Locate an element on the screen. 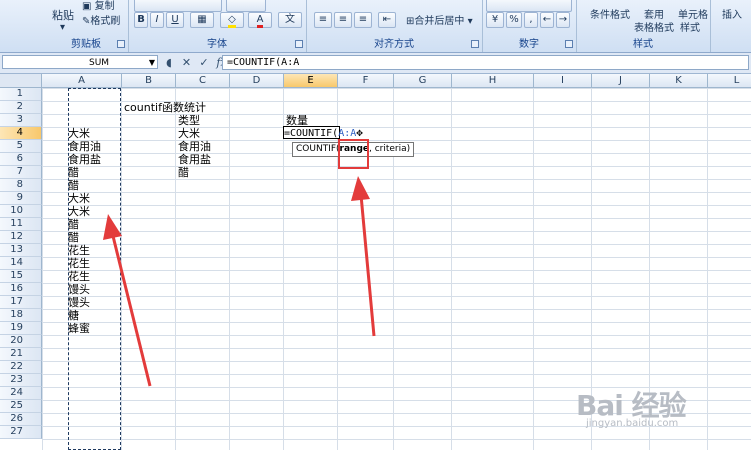 The width and height of the screenshot is (751, 450). edit-cell-ref: A:A is located at coordinates (347, 133).